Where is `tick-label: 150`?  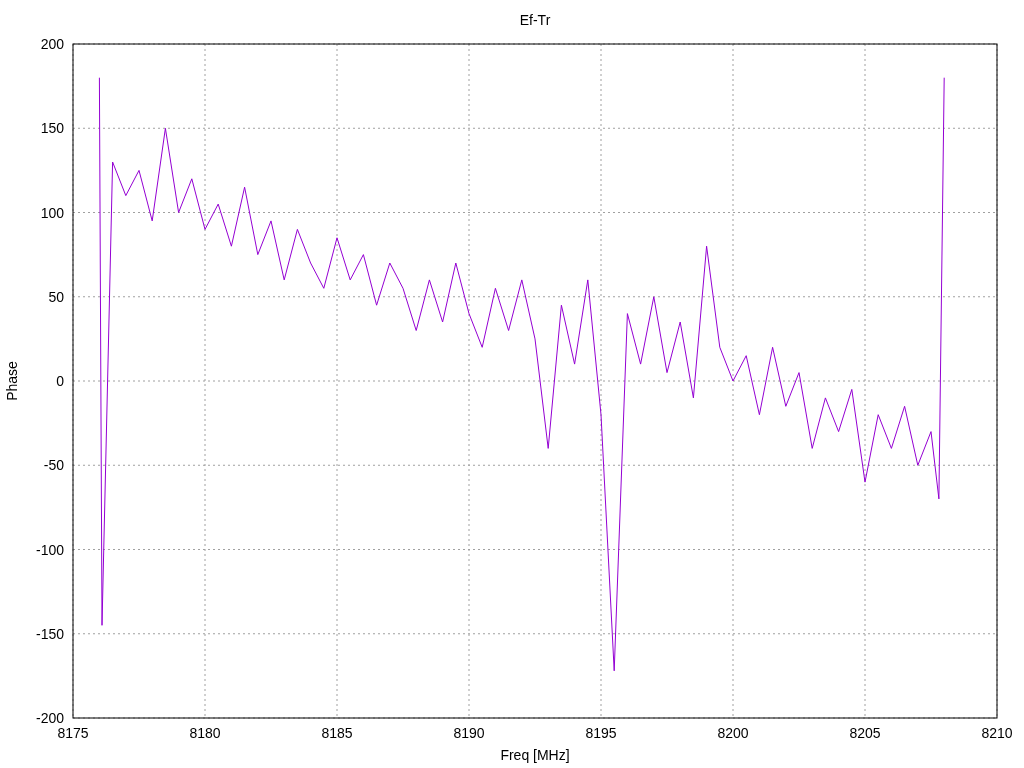
tick-label: 150 is located at coordinates (52, 128).